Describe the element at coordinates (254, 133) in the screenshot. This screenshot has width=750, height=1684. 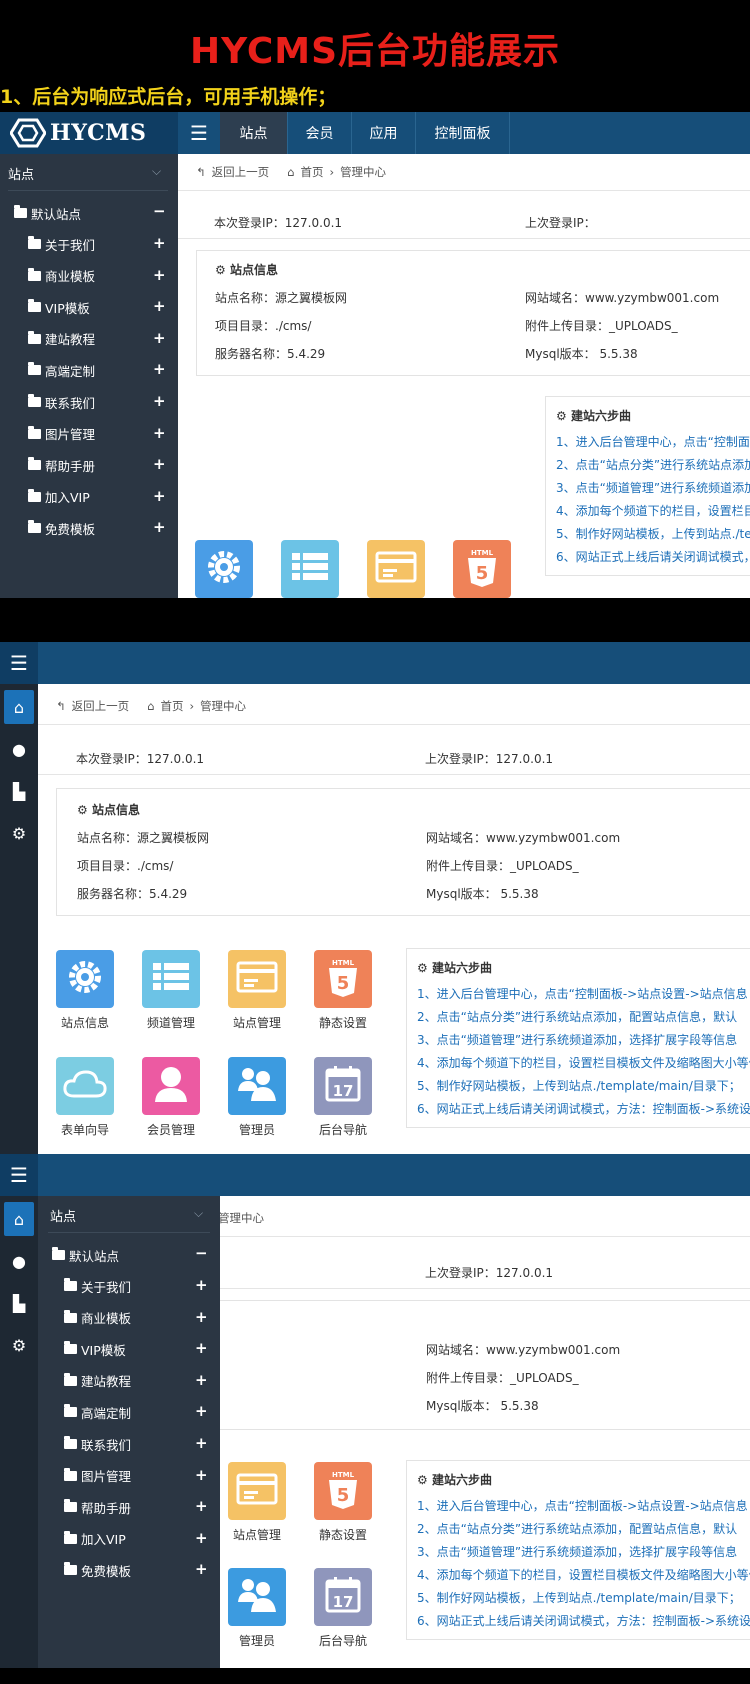
I see `tab-site: 站点` at that location.